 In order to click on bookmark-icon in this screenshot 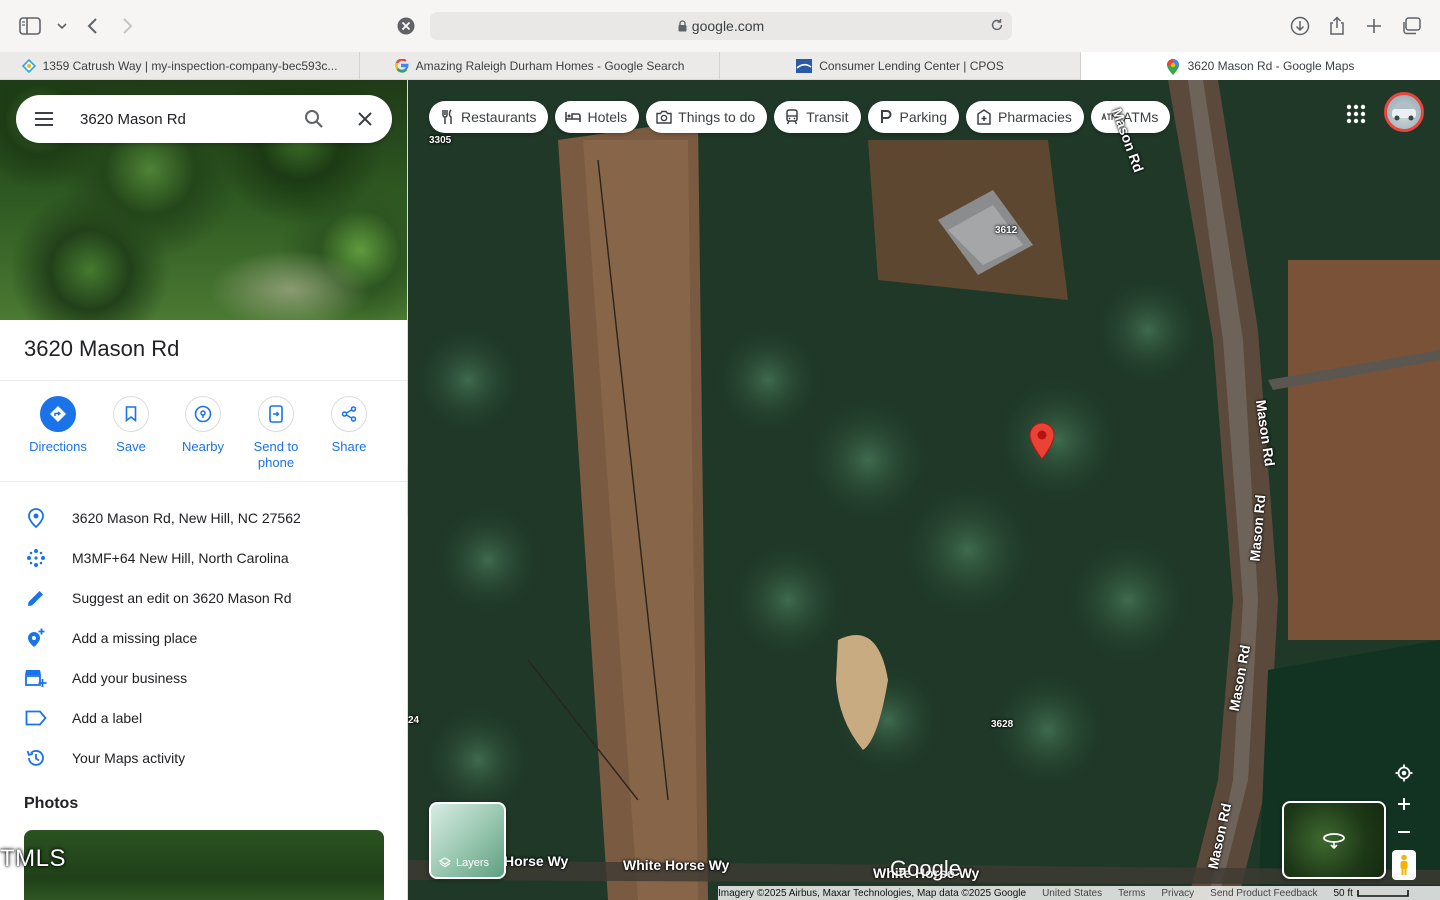, I will do `click(131, 414)`.